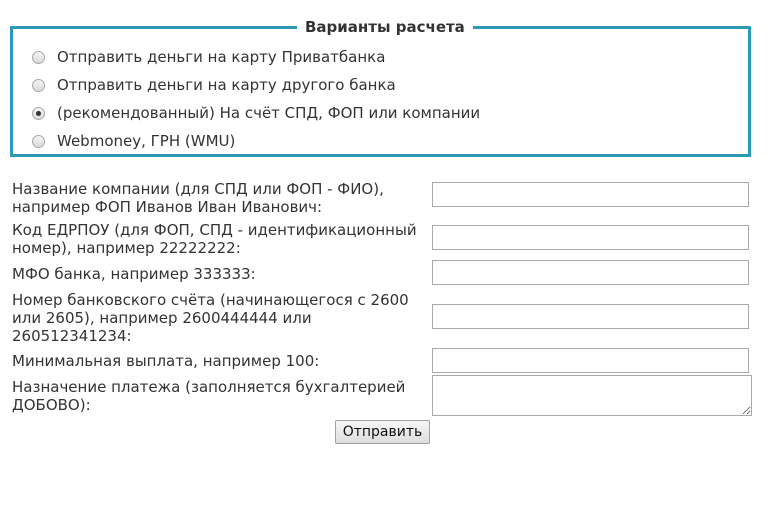 This screenshot has height=506, width=783. What do you see at coordinates (590, 360) in the screenshot?
I see `min-payout-input` at bounding box center [590, 360].